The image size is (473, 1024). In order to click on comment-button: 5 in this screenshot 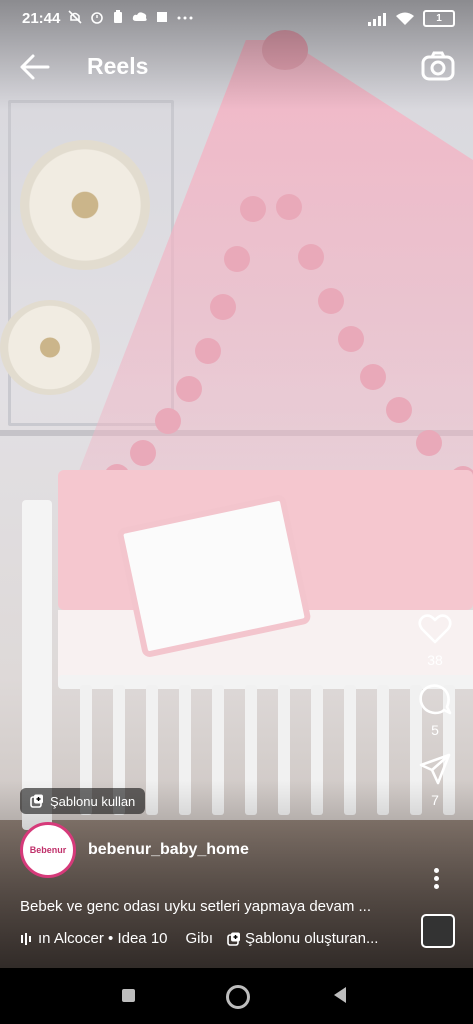, I will do `click(435, 710)`.